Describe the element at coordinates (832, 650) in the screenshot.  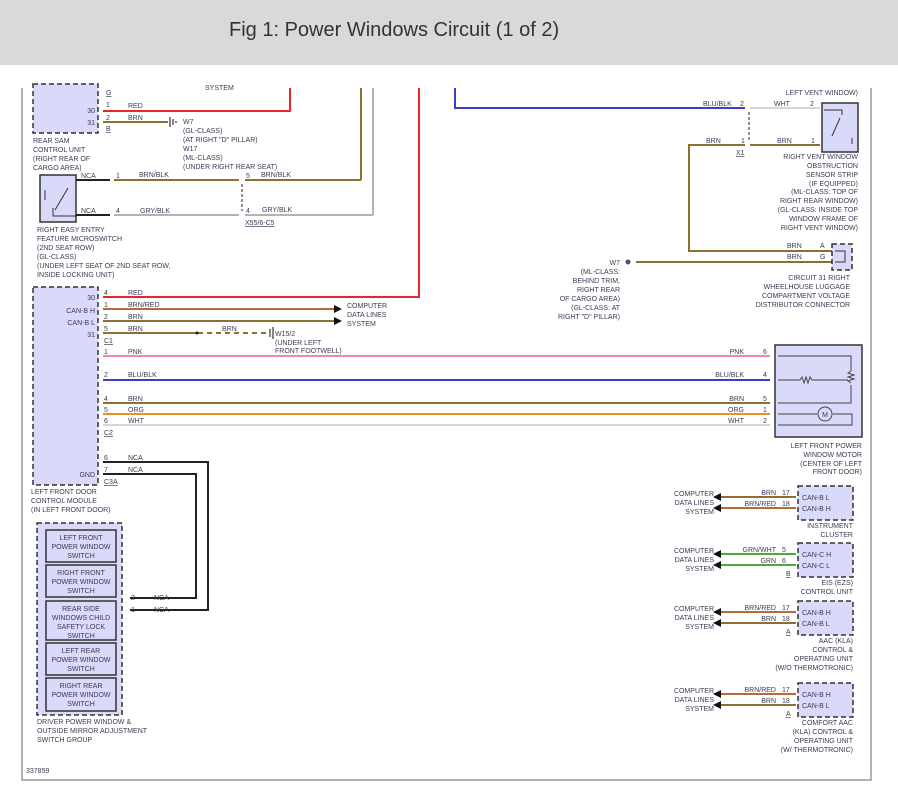
I see `module-label: CONTROL &` at that location.